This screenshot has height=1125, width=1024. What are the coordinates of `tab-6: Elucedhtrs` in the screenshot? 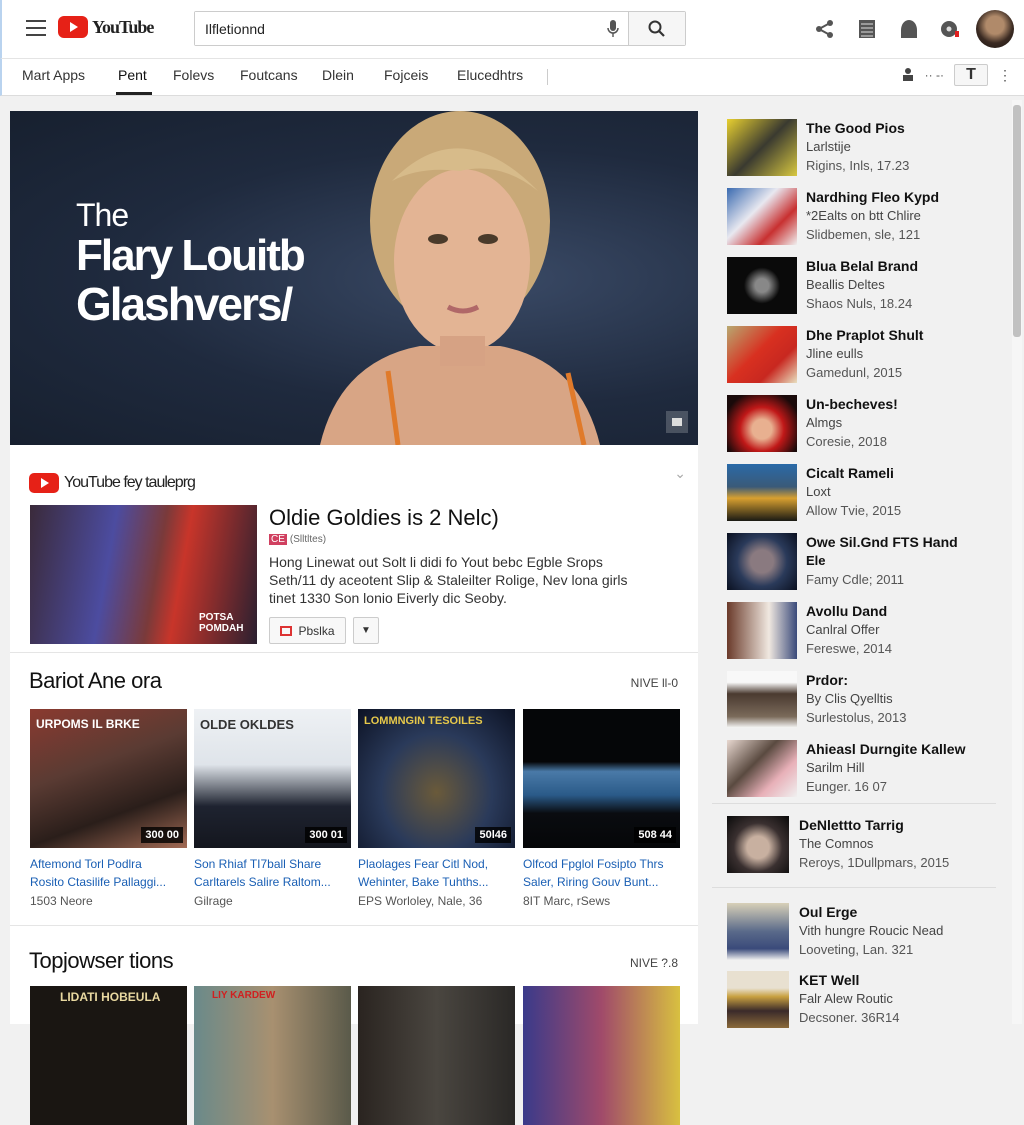 It's located at (490, 75).